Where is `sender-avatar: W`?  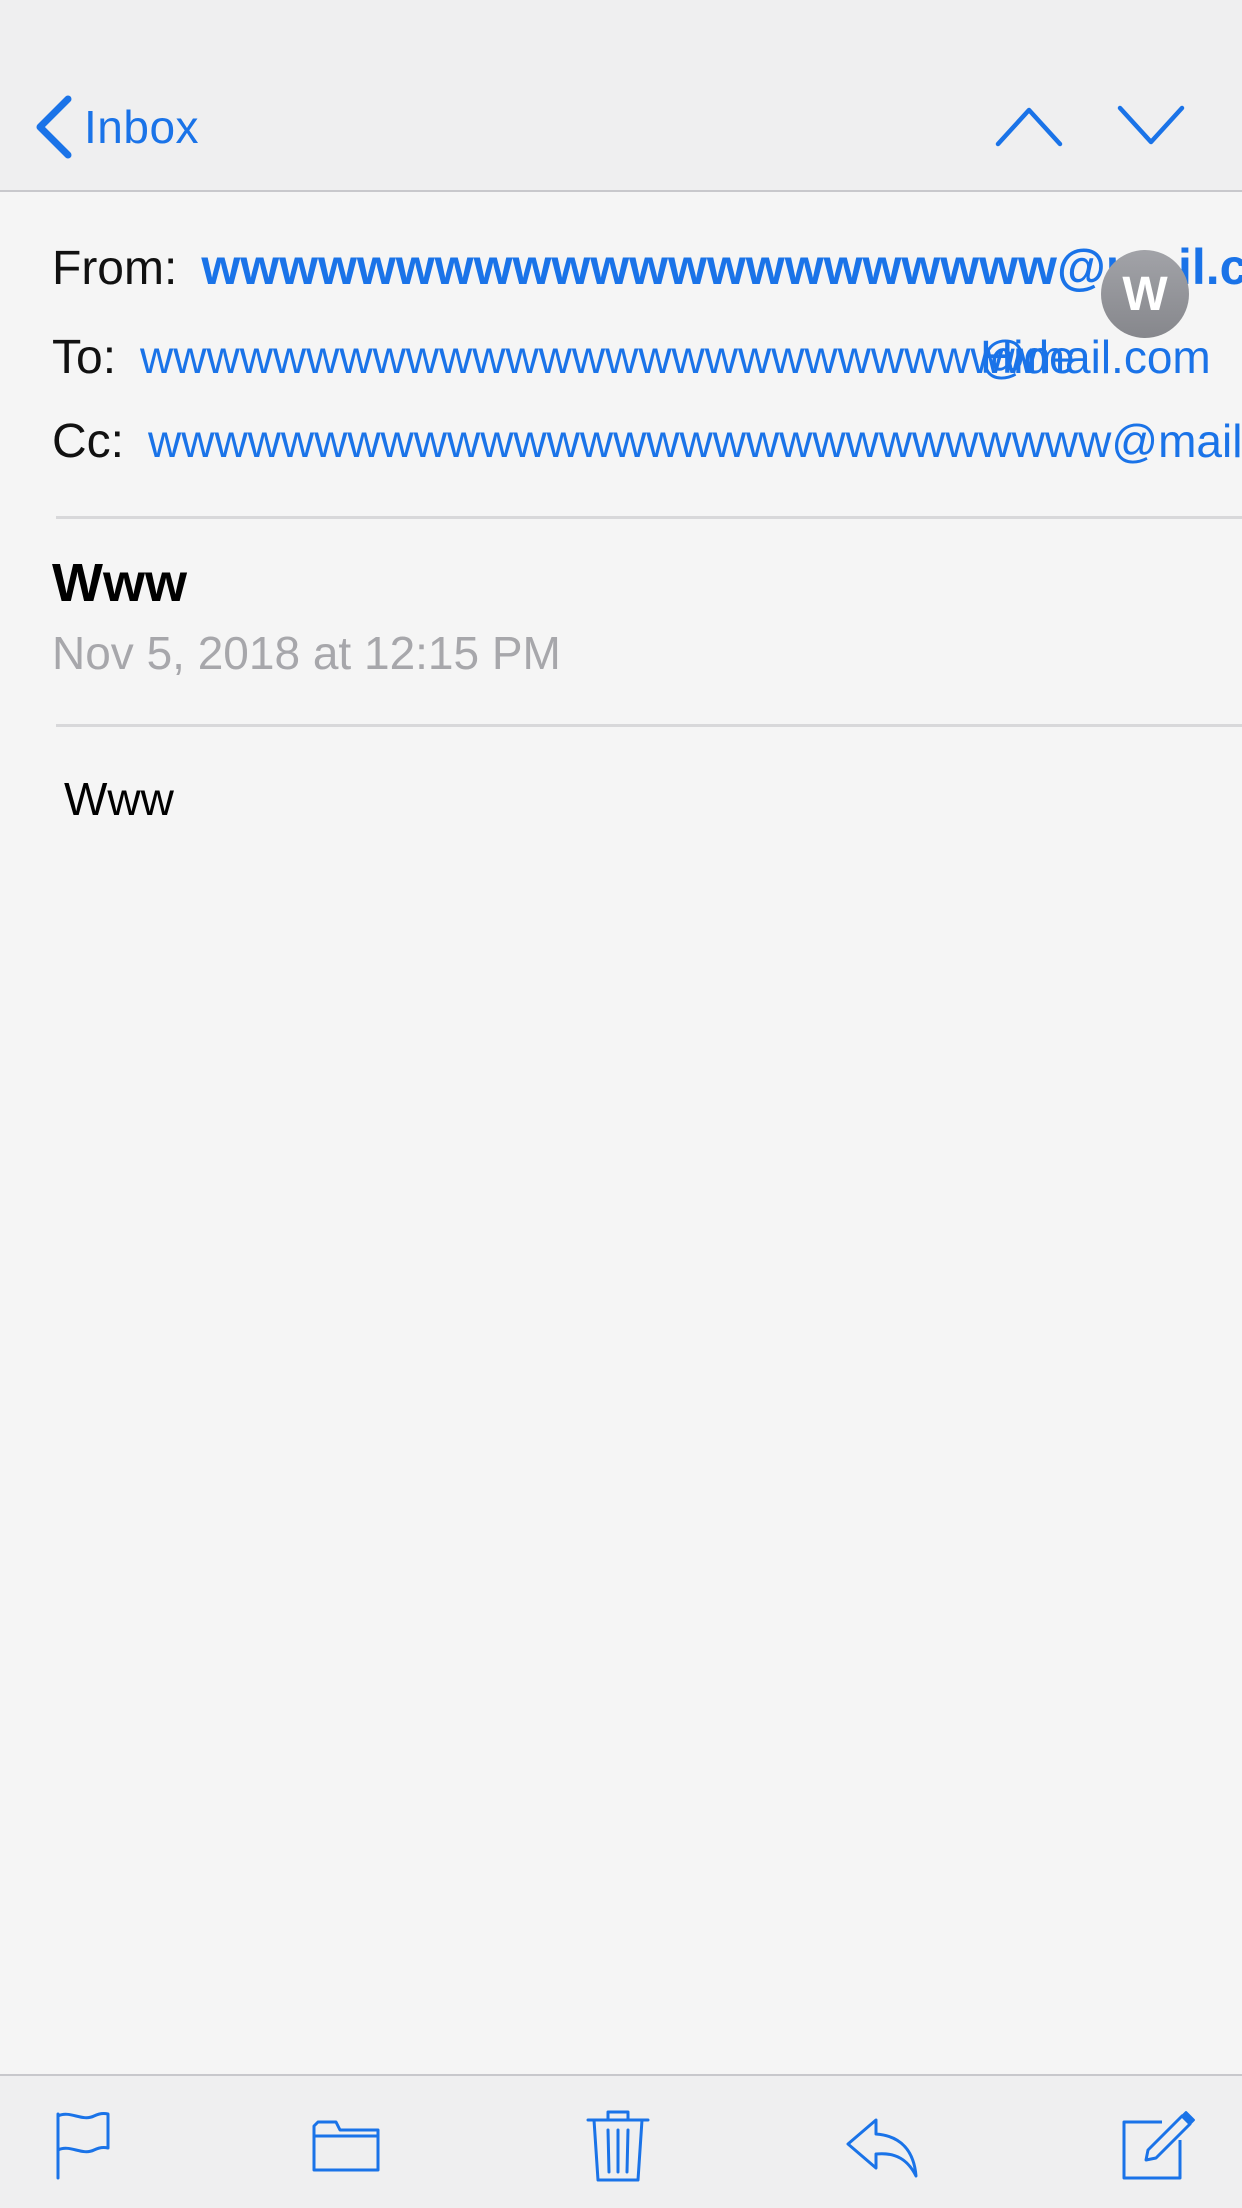
sender-avatar: W is located at coordinates (1145, 294).